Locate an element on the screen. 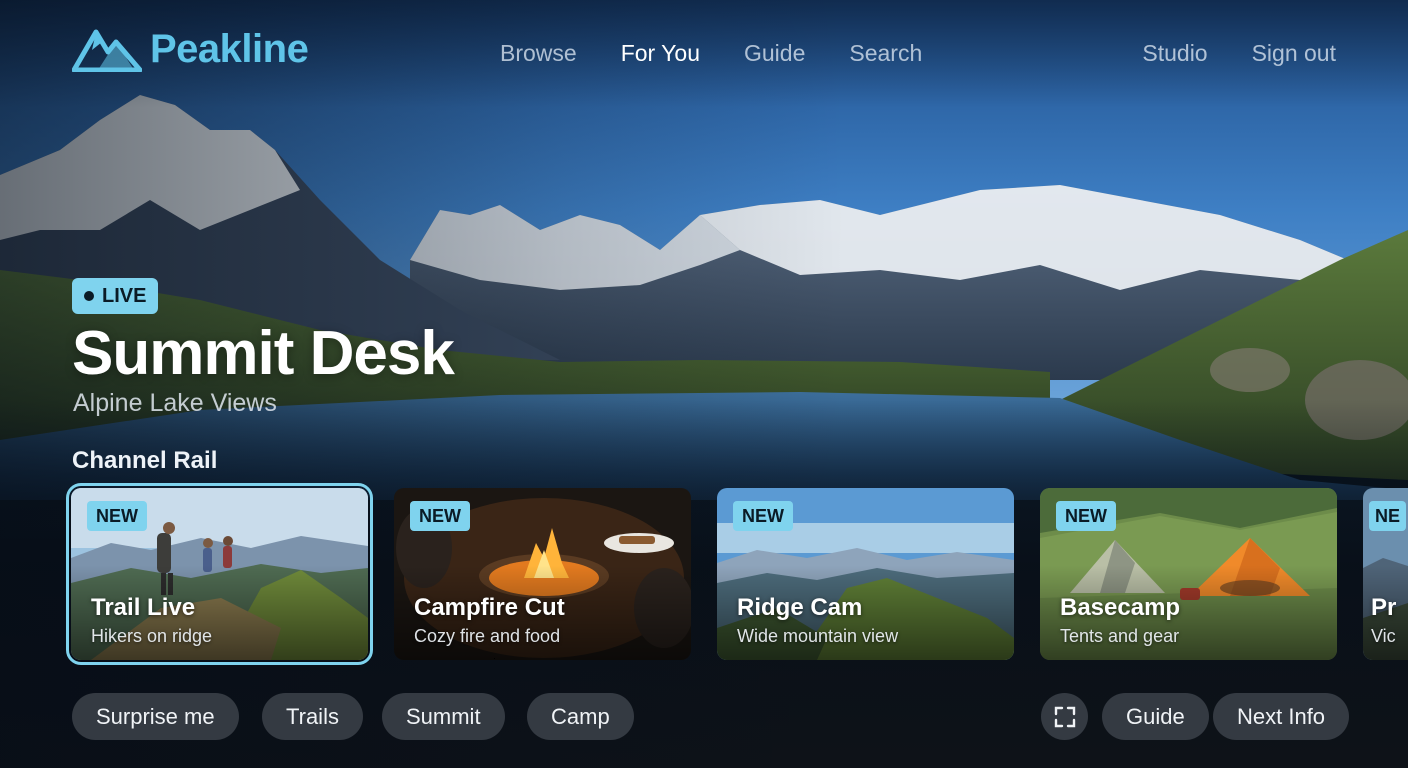 The height and width of the screenshot is (768, 1408). nav-for-you: For You is located at coordinates (660, 53).